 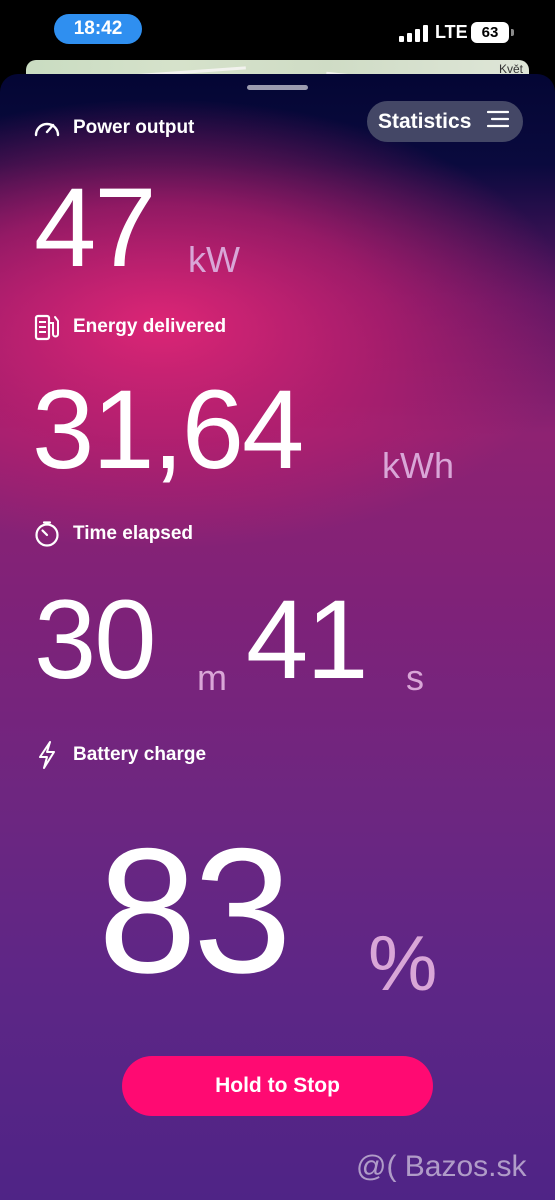 What do you see at coordinates (403, 963) in the screenshot?
I see `battery-unit: %` at bounding box center [403, 963].